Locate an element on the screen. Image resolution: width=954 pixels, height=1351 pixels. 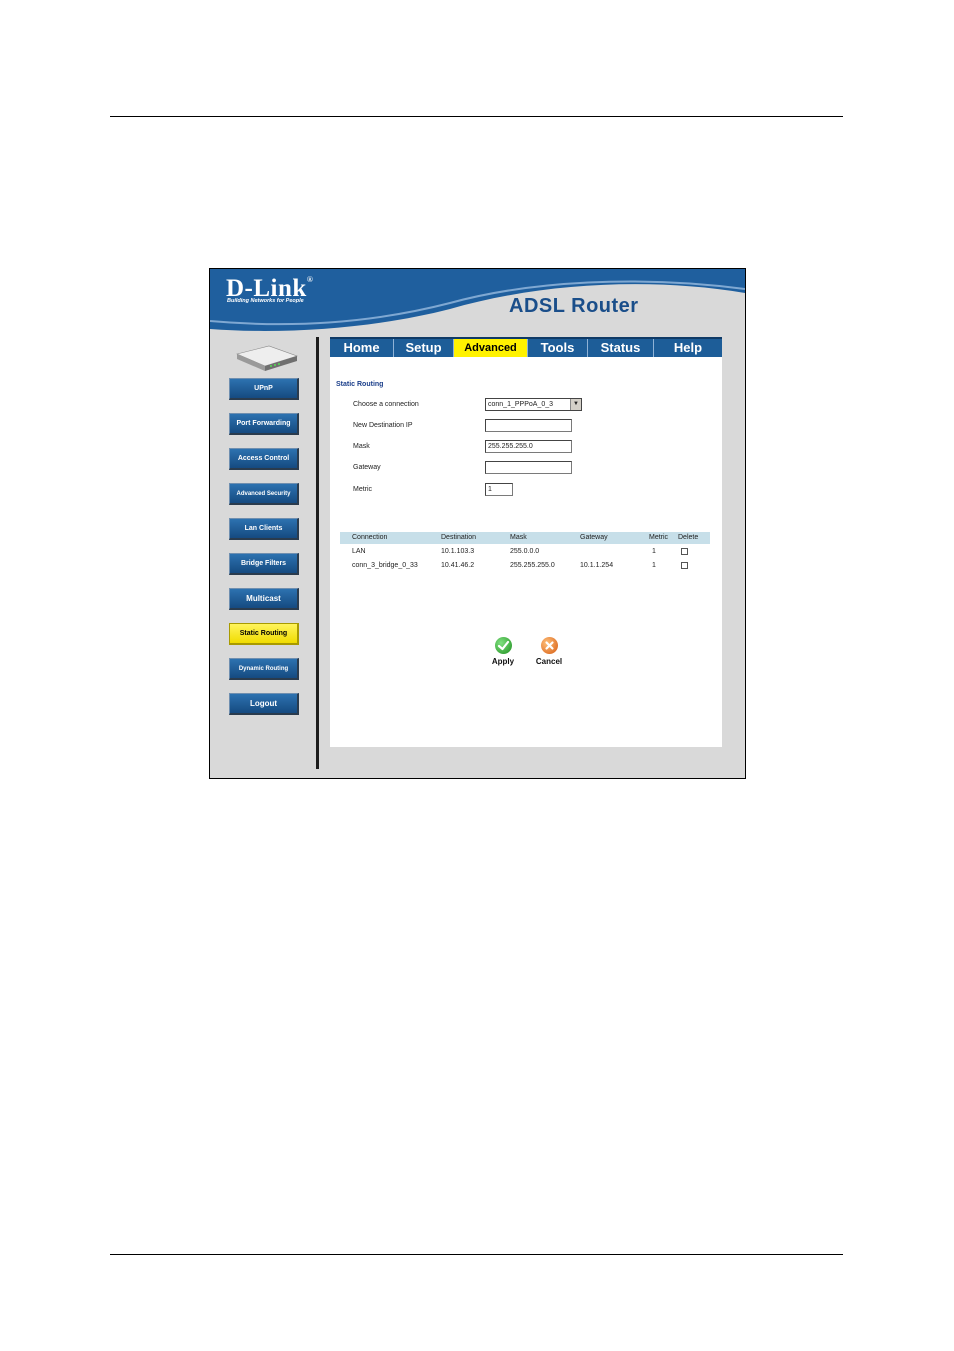
sidebar-item-label: Logout is located at coordinates (263, 703).